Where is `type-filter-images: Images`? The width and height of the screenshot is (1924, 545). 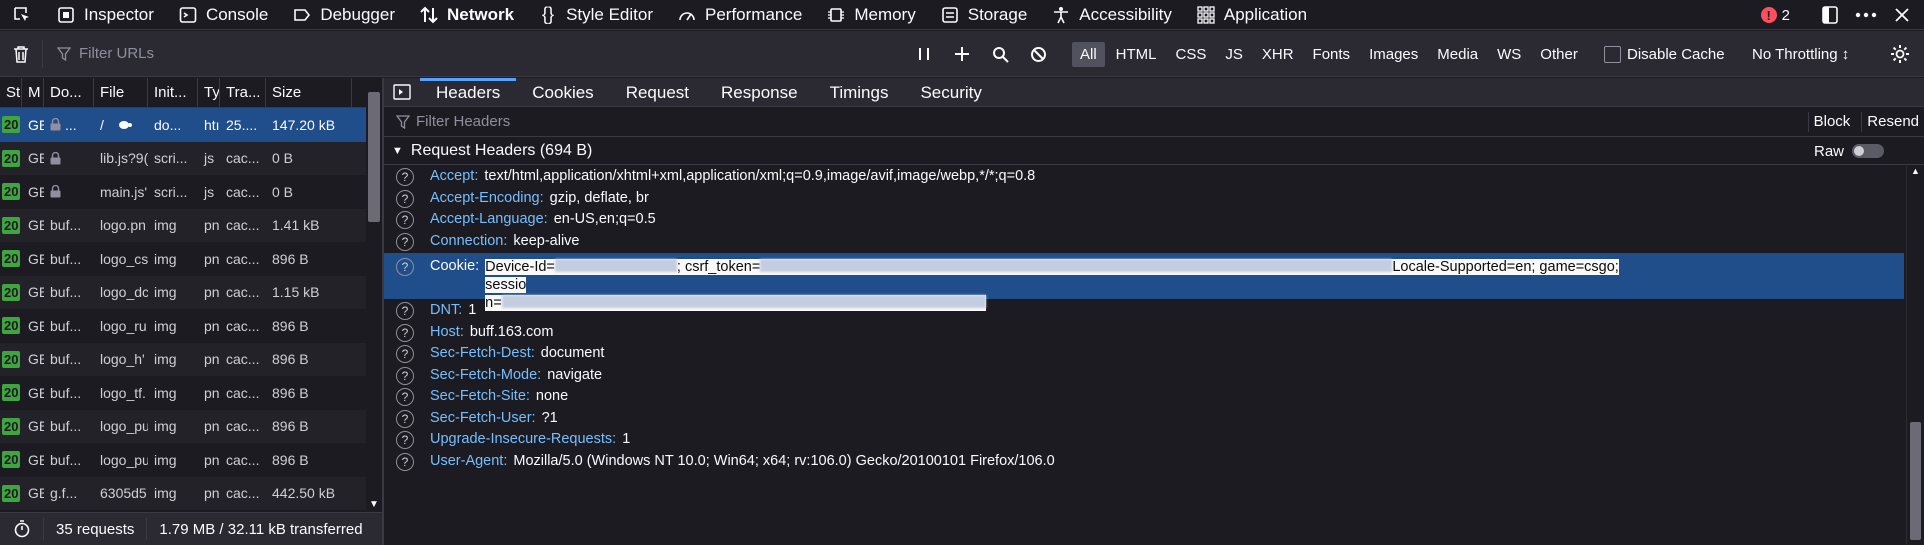
type-filter-images: Images is located at coordinates (1393, 54).